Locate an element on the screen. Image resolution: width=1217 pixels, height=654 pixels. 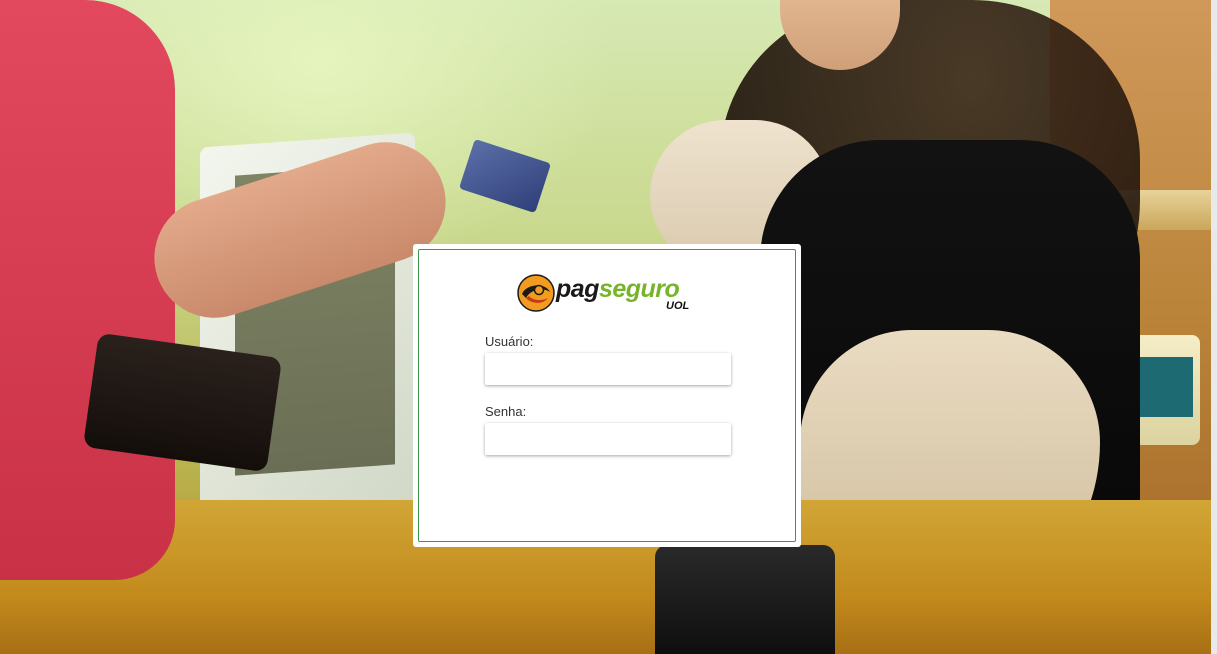
logo-wordmark-pag: pag is located at coordinates (577, 289).